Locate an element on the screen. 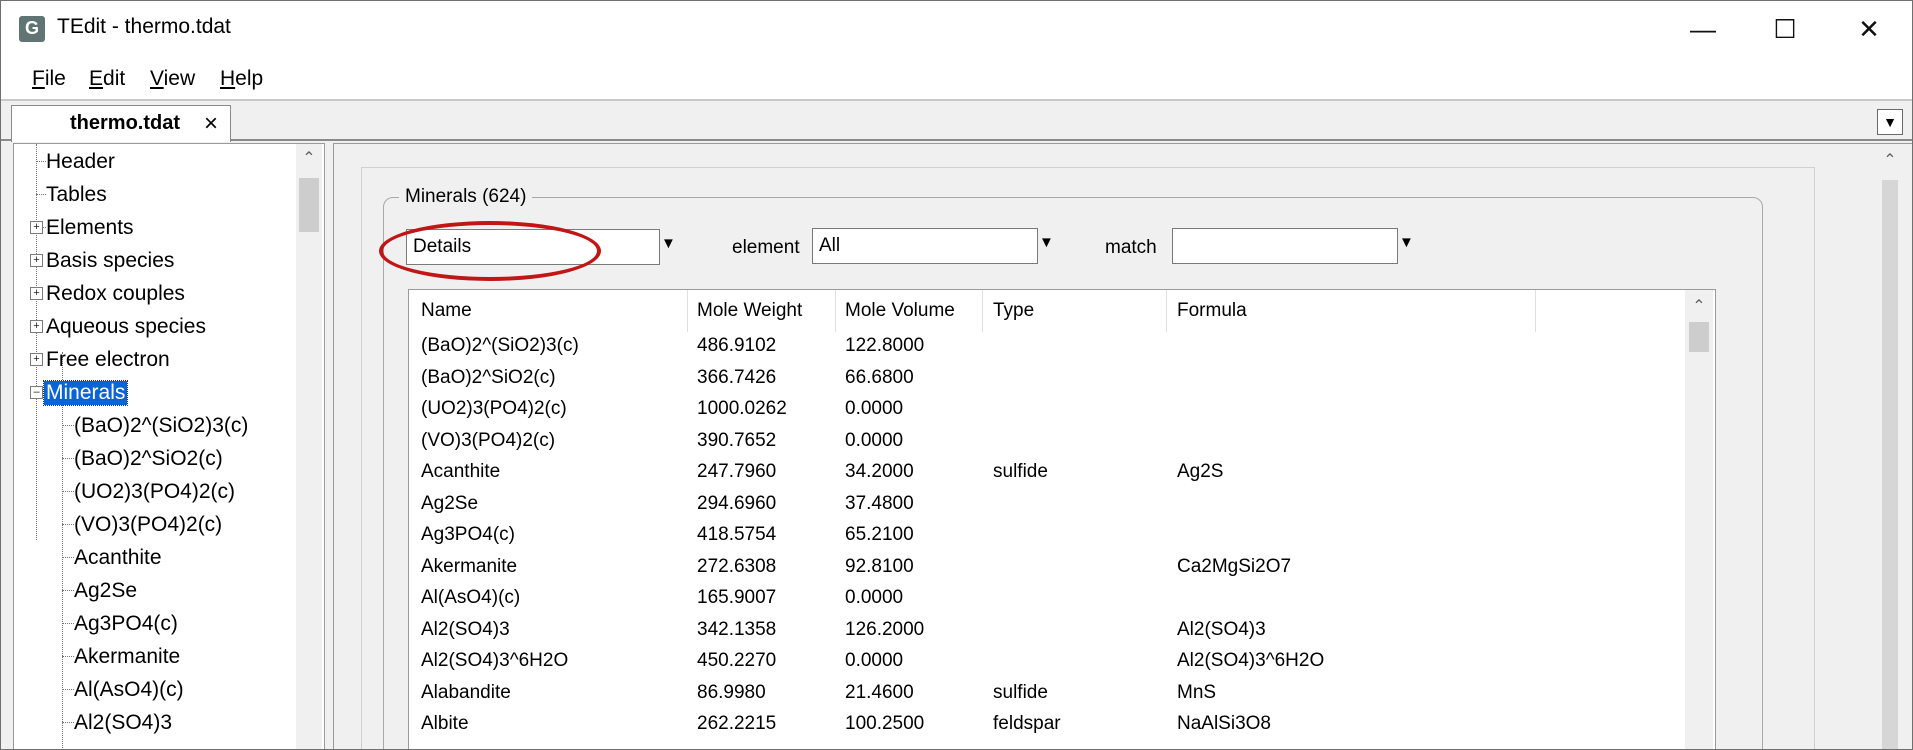  close-icon: ✕ is located at coordinates (1869, 29).